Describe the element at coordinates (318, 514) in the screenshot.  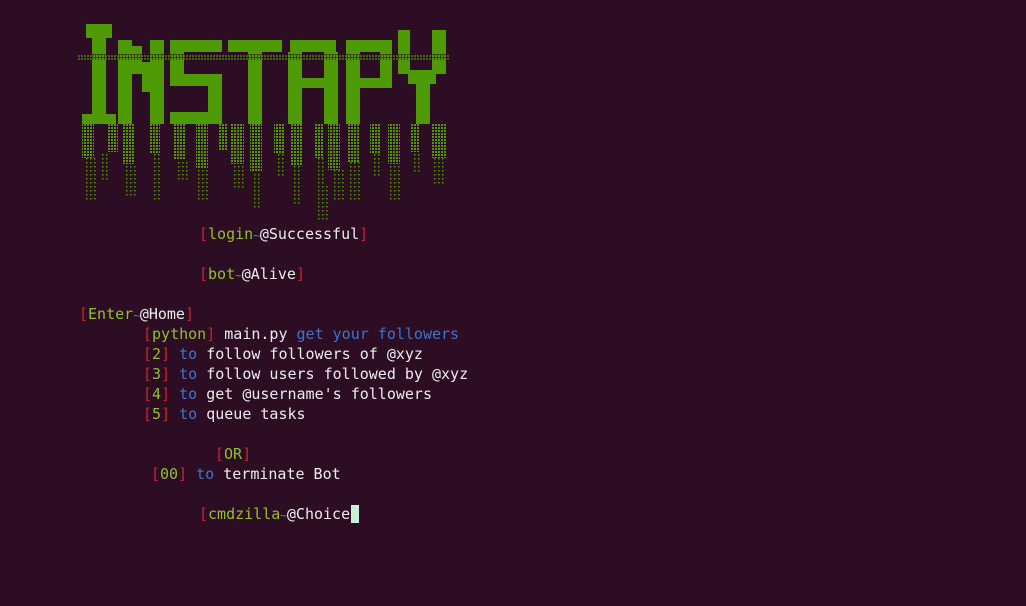
I see `prompt-label: @Choice` at that location.